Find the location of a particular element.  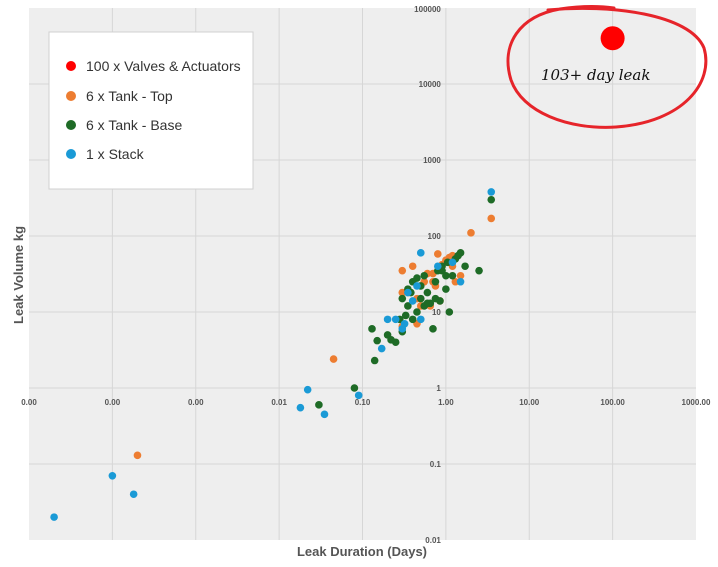

legend-label-valves: 100 x Valves & Actuators is located at coordinates (163, 66).